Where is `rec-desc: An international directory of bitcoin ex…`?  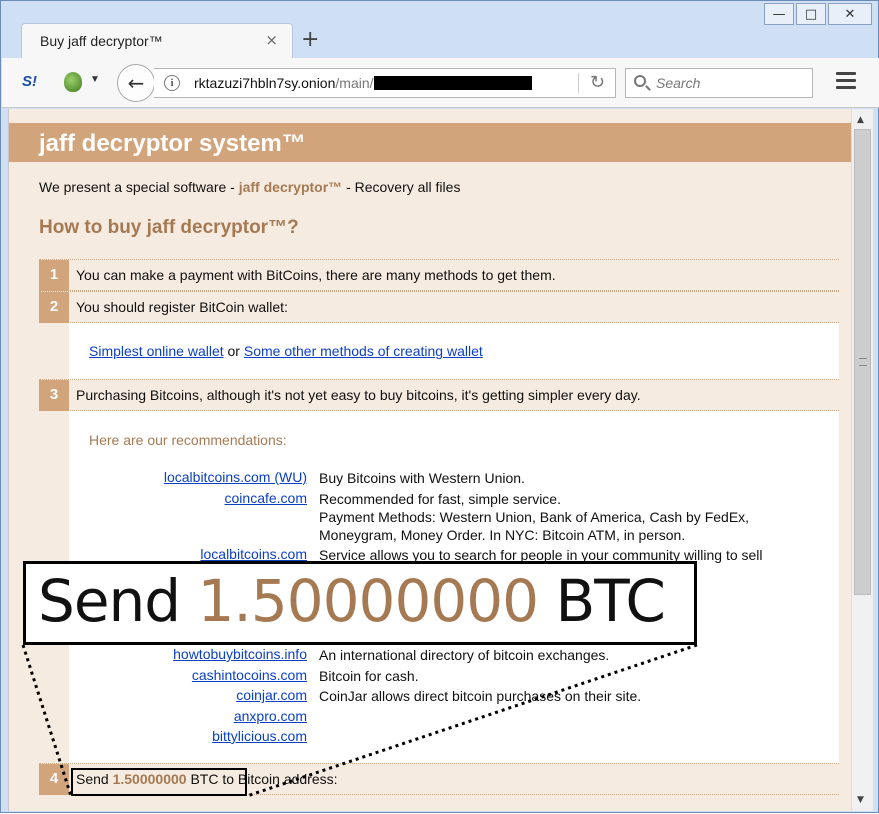
rec-desc: An international directory of bitcoin ex… is located at coordinates (464, 655).